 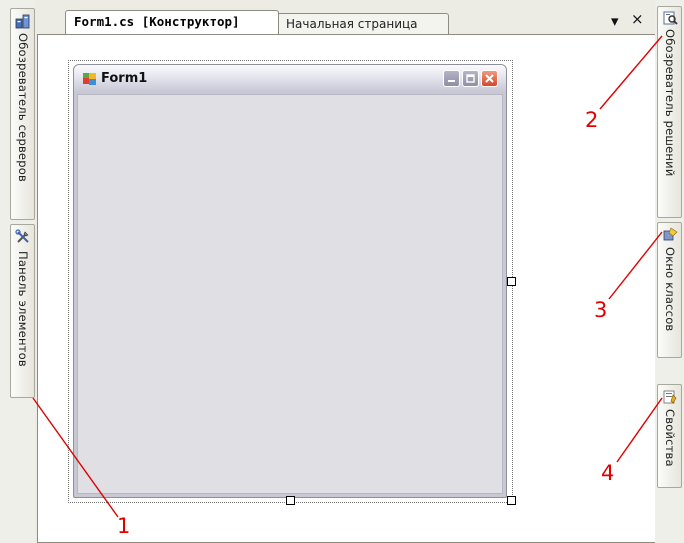 What do you see at coordinates (124, 526) in the screenshot?
I see `annotation-1: 1` at bounding box center [124, 526].